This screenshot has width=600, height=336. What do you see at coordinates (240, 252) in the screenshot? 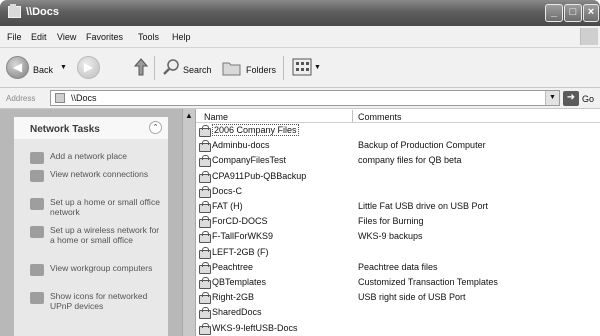
I see `share-name: LEFT-2GB (F)` at bounding box center [240, 252].